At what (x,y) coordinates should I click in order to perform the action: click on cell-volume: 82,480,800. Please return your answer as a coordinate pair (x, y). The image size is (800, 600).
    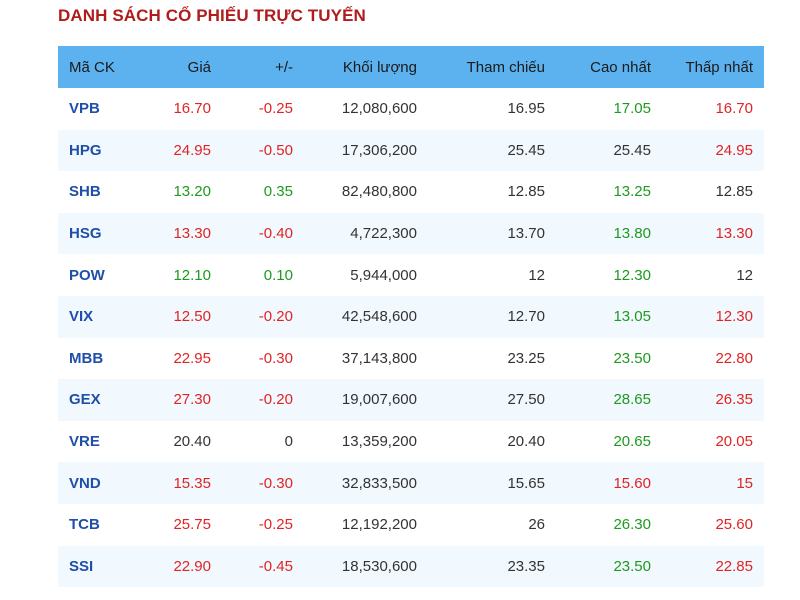
    Looking at the image, I should click on (379, 192).